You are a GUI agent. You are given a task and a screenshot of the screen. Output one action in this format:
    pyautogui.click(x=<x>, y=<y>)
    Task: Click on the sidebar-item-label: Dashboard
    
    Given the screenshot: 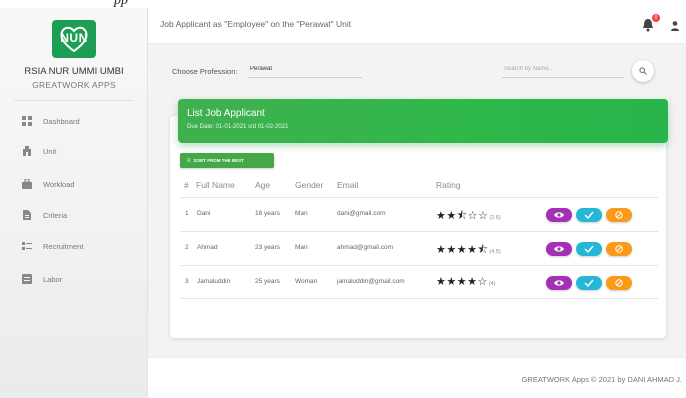 What is the action you would take?
    pyautogui.click(x=61, y=121)
    